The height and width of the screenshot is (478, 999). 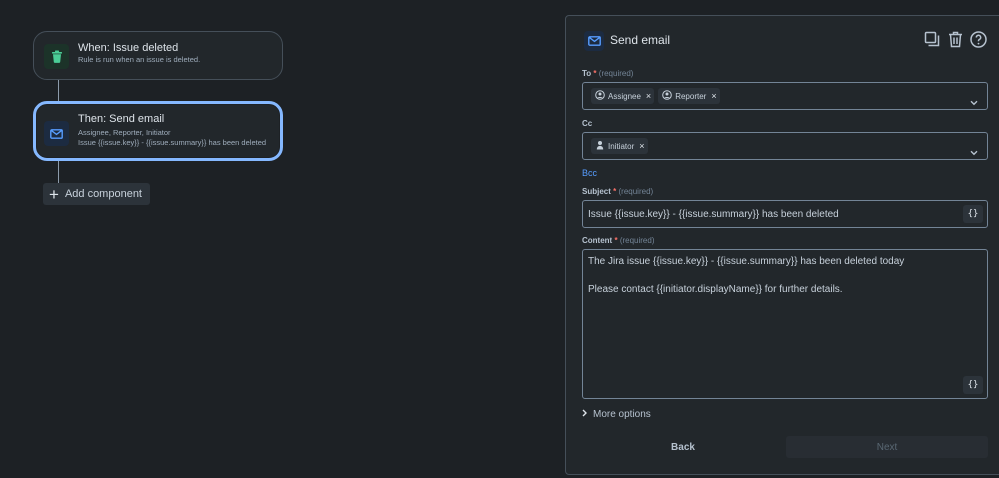 What do you see at coordinates (785, 146) in the screenshot?
I see `cc-select: Initiator ×` at bounding box center [785, 146].